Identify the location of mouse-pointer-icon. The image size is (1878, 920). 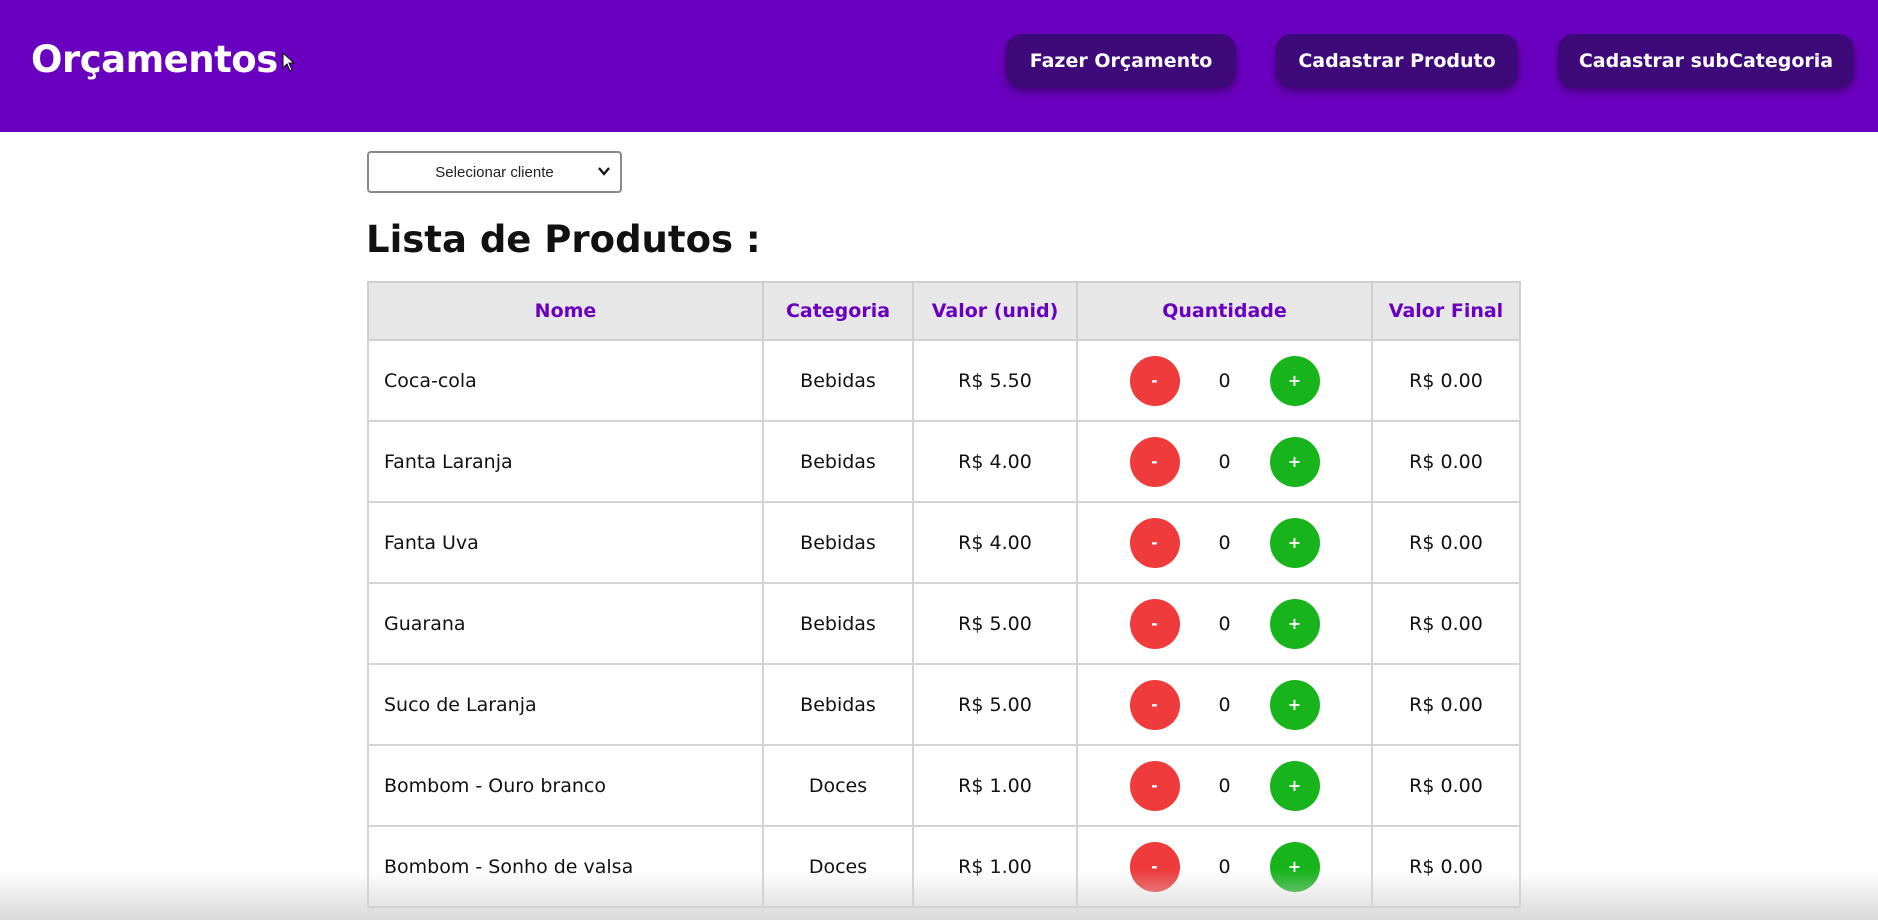
(289, 62).